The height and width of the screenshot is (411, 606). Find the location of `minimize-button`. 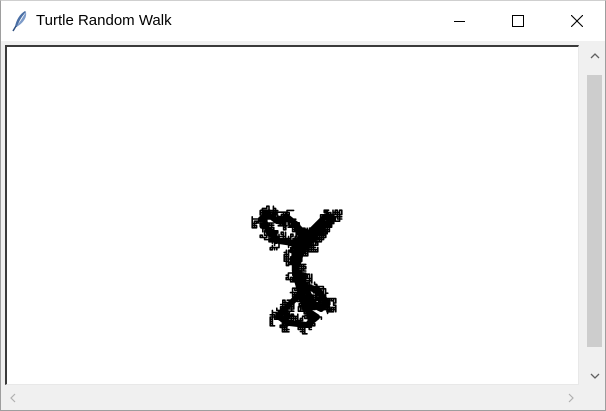

minimize-button is located at coordinates (460, 21).